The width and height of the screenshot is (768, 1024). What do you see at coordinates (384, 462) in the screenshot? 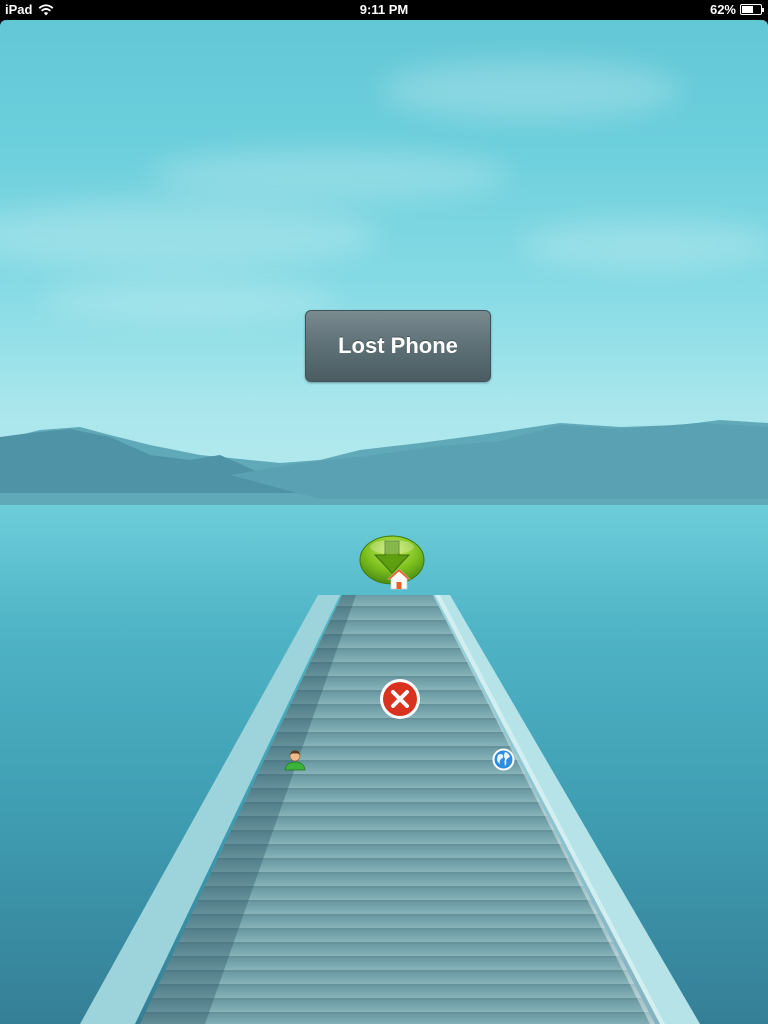
I see `mountains` at bounding box center [384, 462].